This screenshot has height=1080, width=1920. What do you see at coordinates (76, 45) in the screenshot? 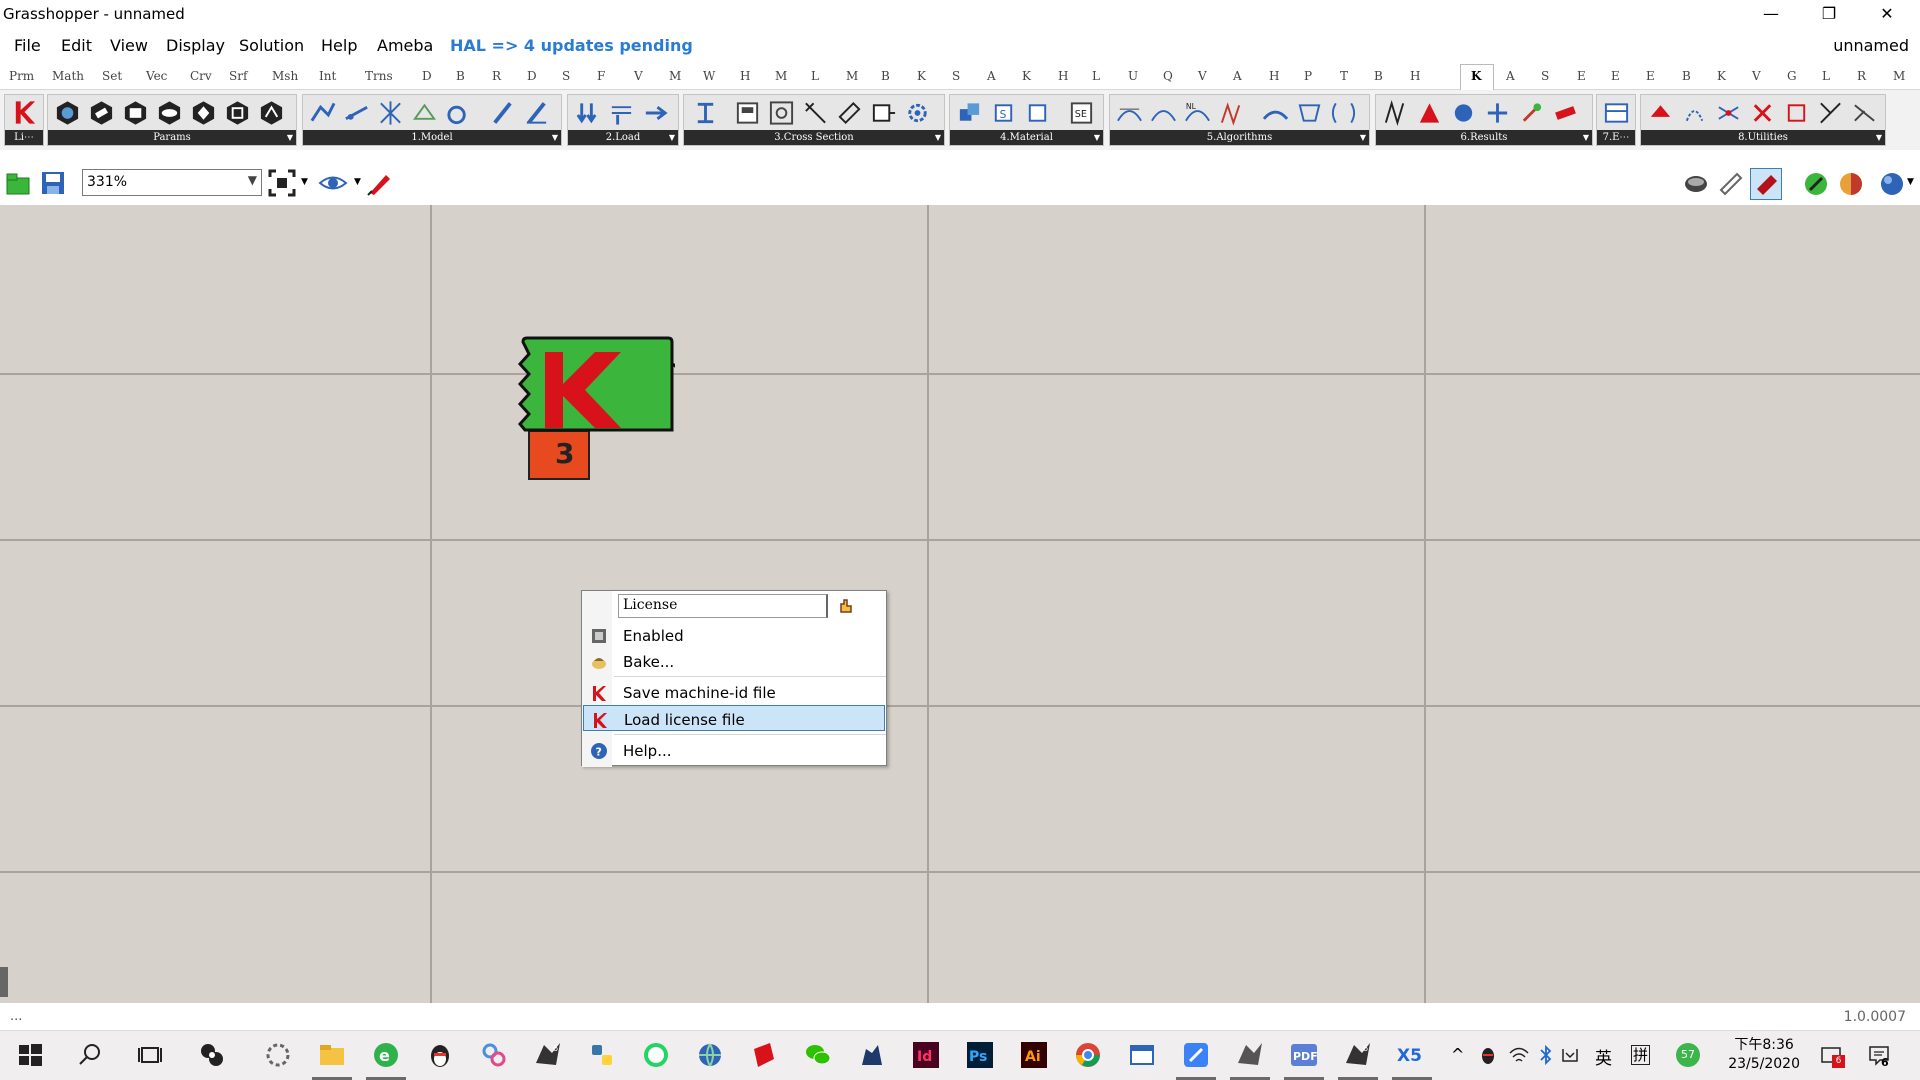
I see `menu-edit: Edit` at bounding box center [76, 45].